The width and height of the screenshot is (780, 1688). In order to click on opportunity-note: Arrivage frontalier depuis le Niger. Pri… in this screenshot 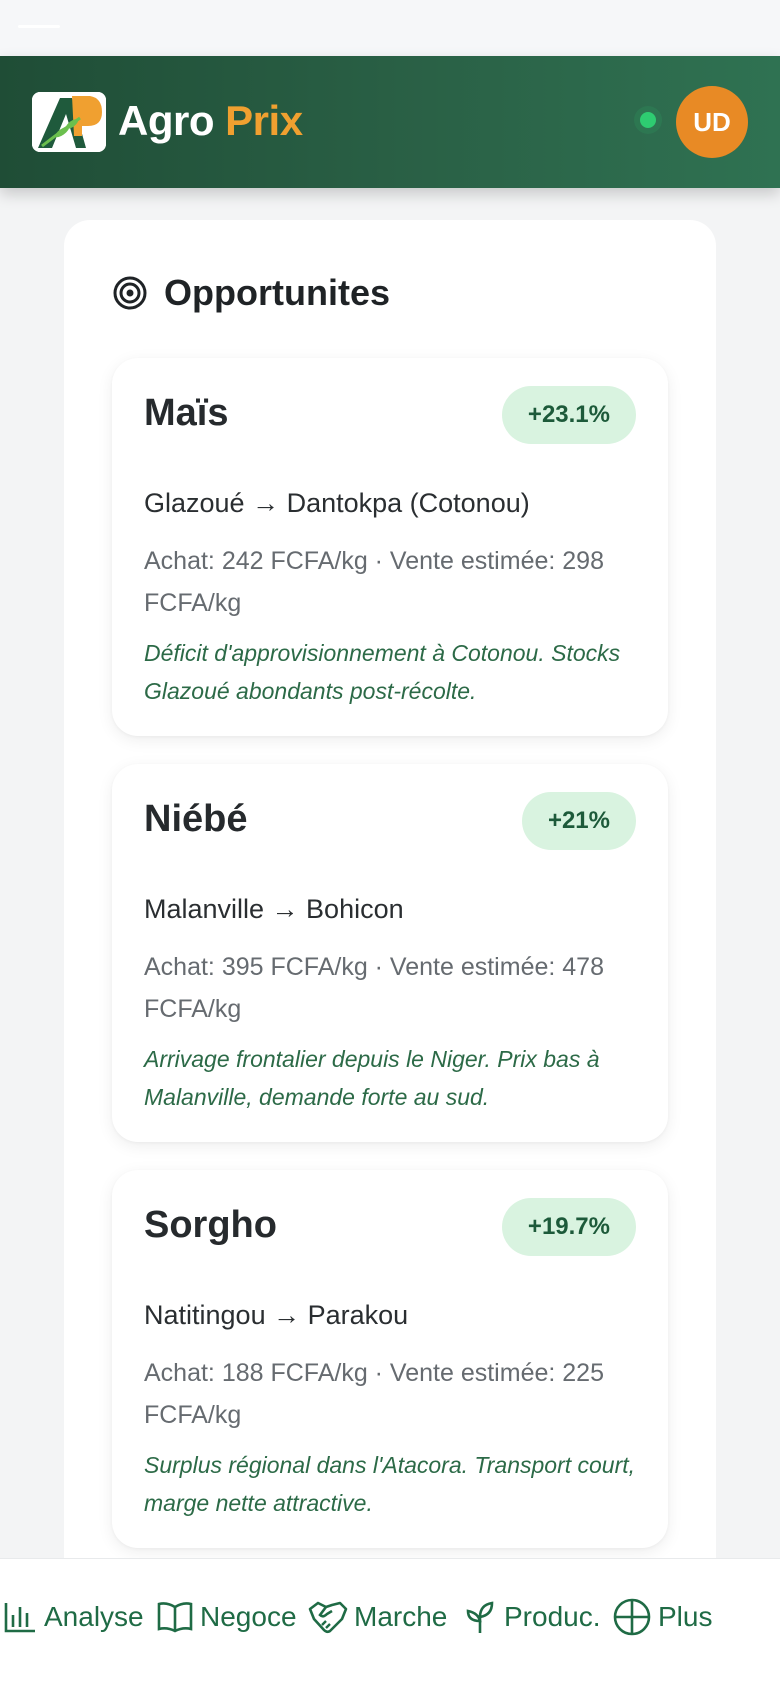, I will do `click(372, 1078)`.